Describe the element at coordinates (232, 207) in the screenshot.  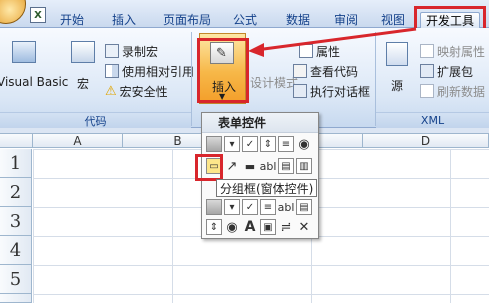
I see `combo-box-activex: ▾` at that location.